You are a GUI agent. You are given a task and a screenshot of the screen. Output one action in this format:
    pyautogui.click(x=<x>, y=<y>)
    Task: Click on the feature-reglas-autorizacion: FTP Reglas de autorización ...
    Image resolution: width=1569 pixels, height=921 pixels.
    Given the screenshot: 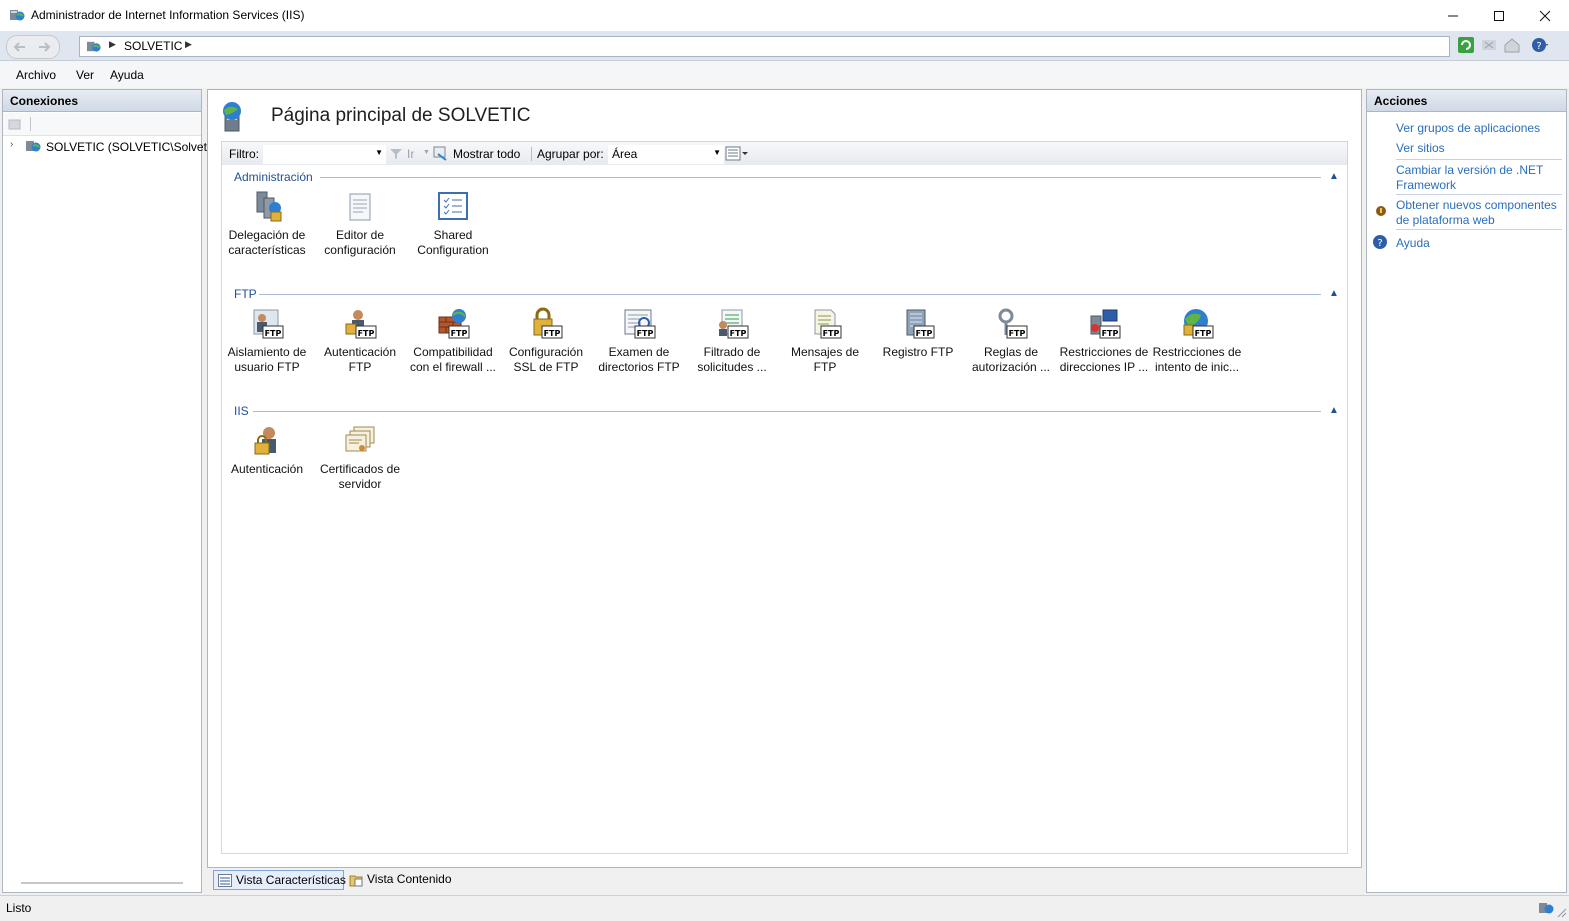 What is the action you would take?
    pyautogui.click(x=1011, y=341)
    